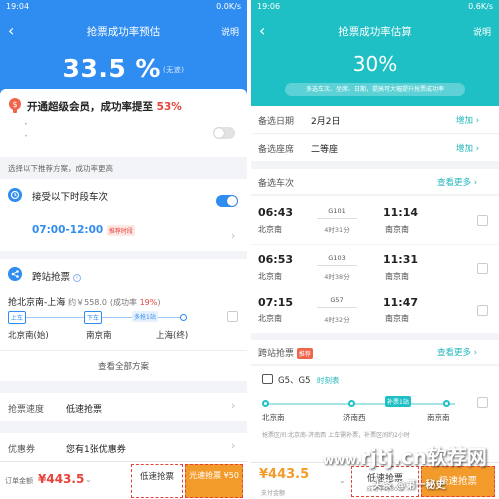 This screenshot has height=499, width=499. What do you see at coordinates (480, 6) in the screenshot?
I see `status-network: 0.6K/s` at bounding box center [480, 6].